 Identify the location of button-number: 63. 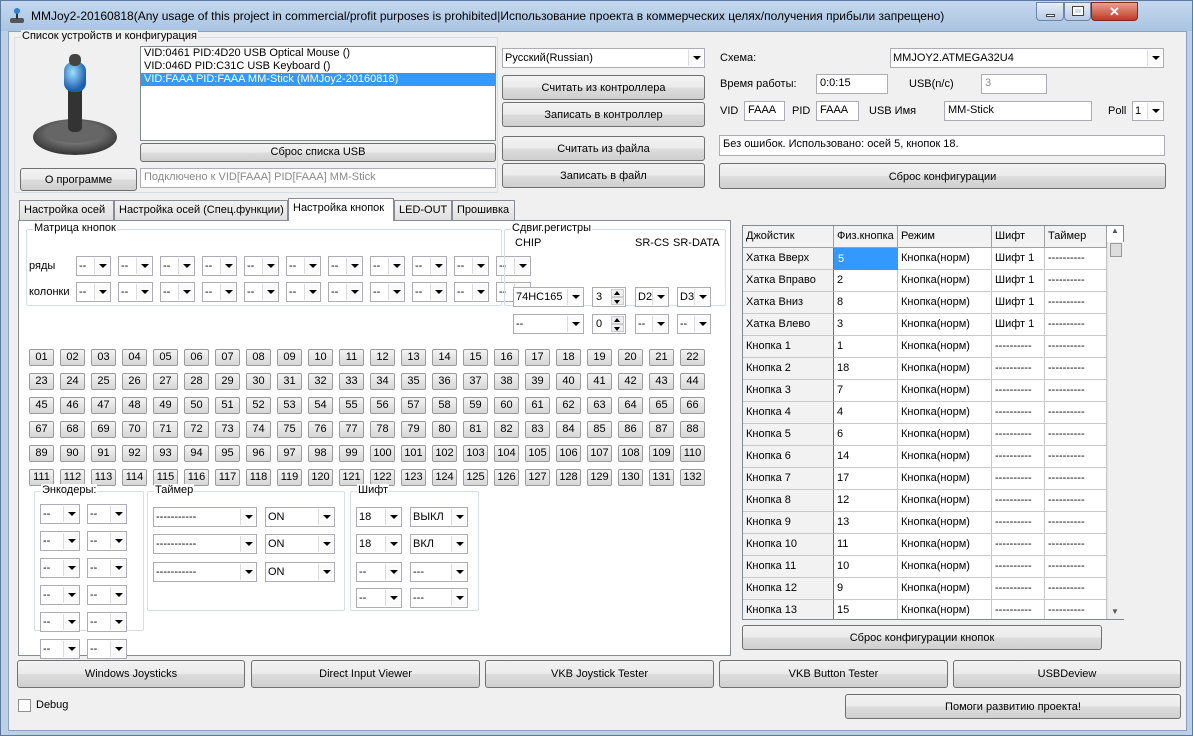
(599, 405).